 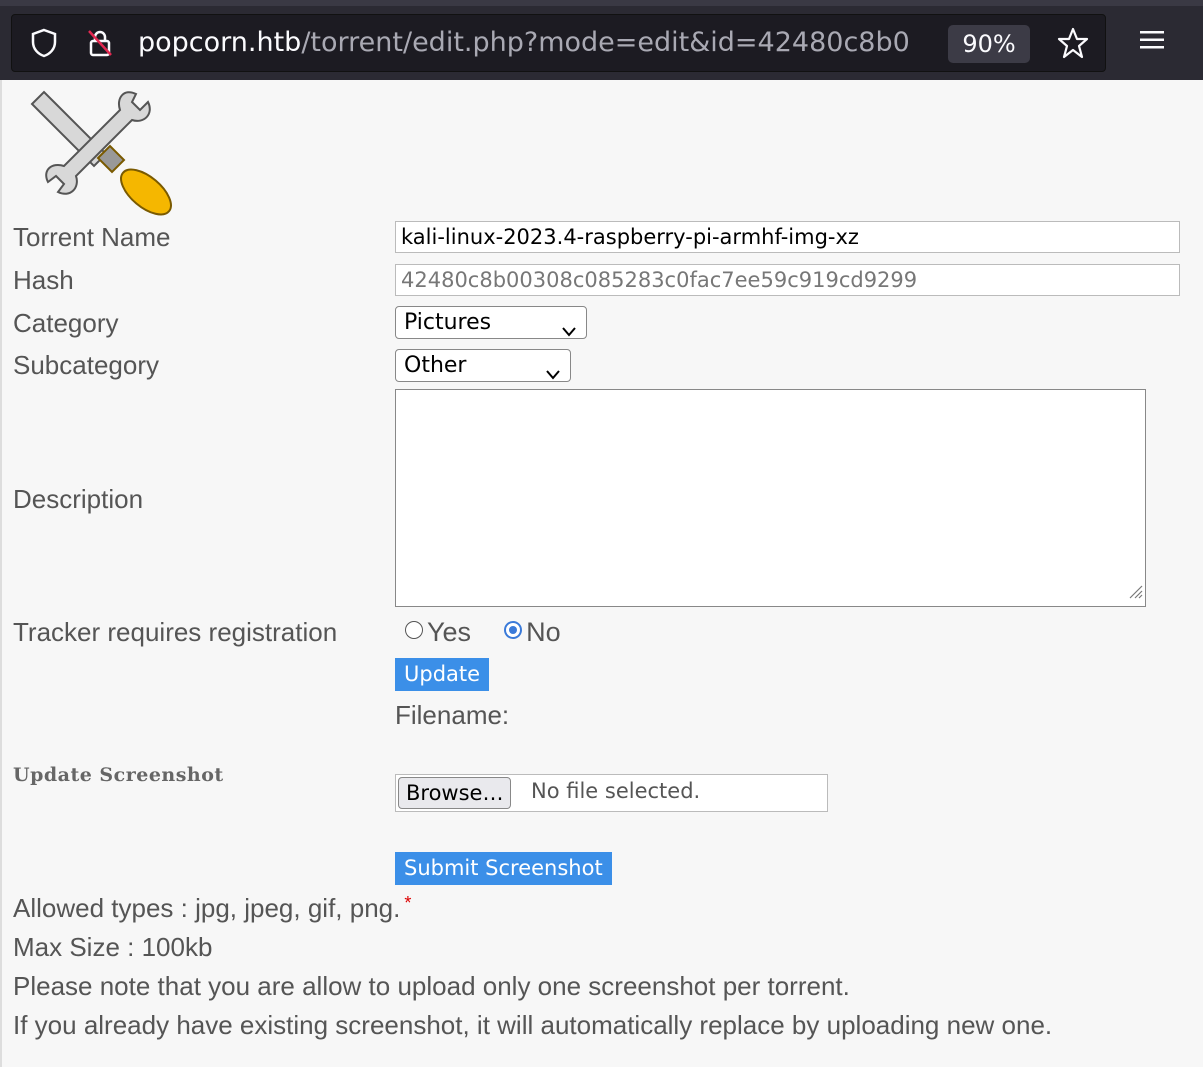 I want to click on url-host: popcorn.htb, so click(x=220, y=42).